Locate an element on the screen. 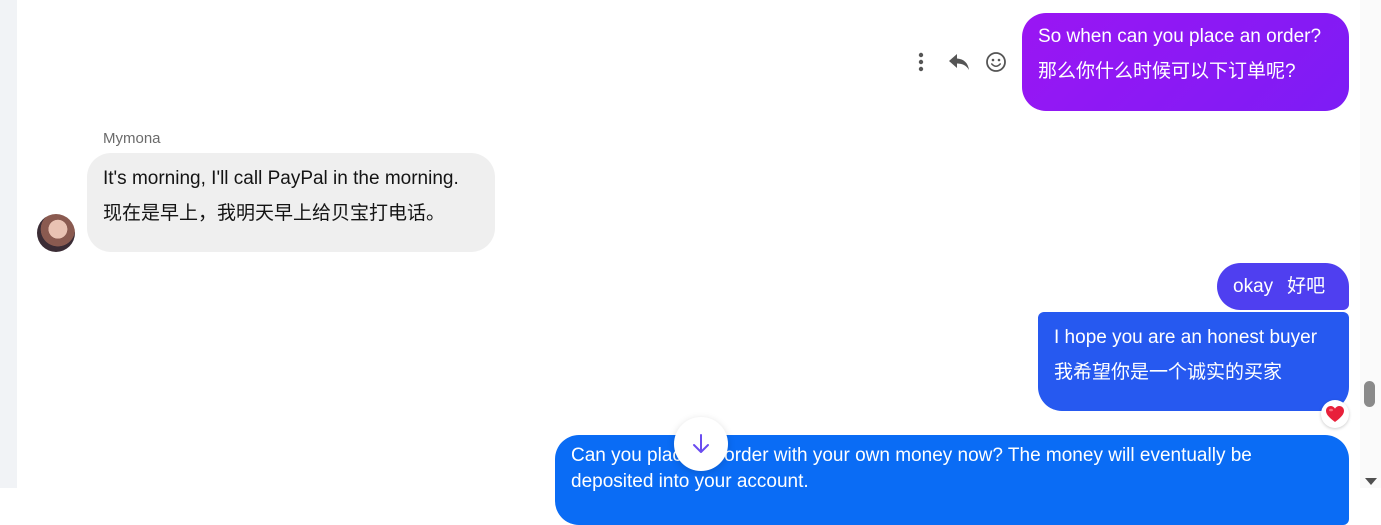 The height and width of the screenshot is (525, 1381). scroll-to-bottom-button is located at coordinates (701, 444).